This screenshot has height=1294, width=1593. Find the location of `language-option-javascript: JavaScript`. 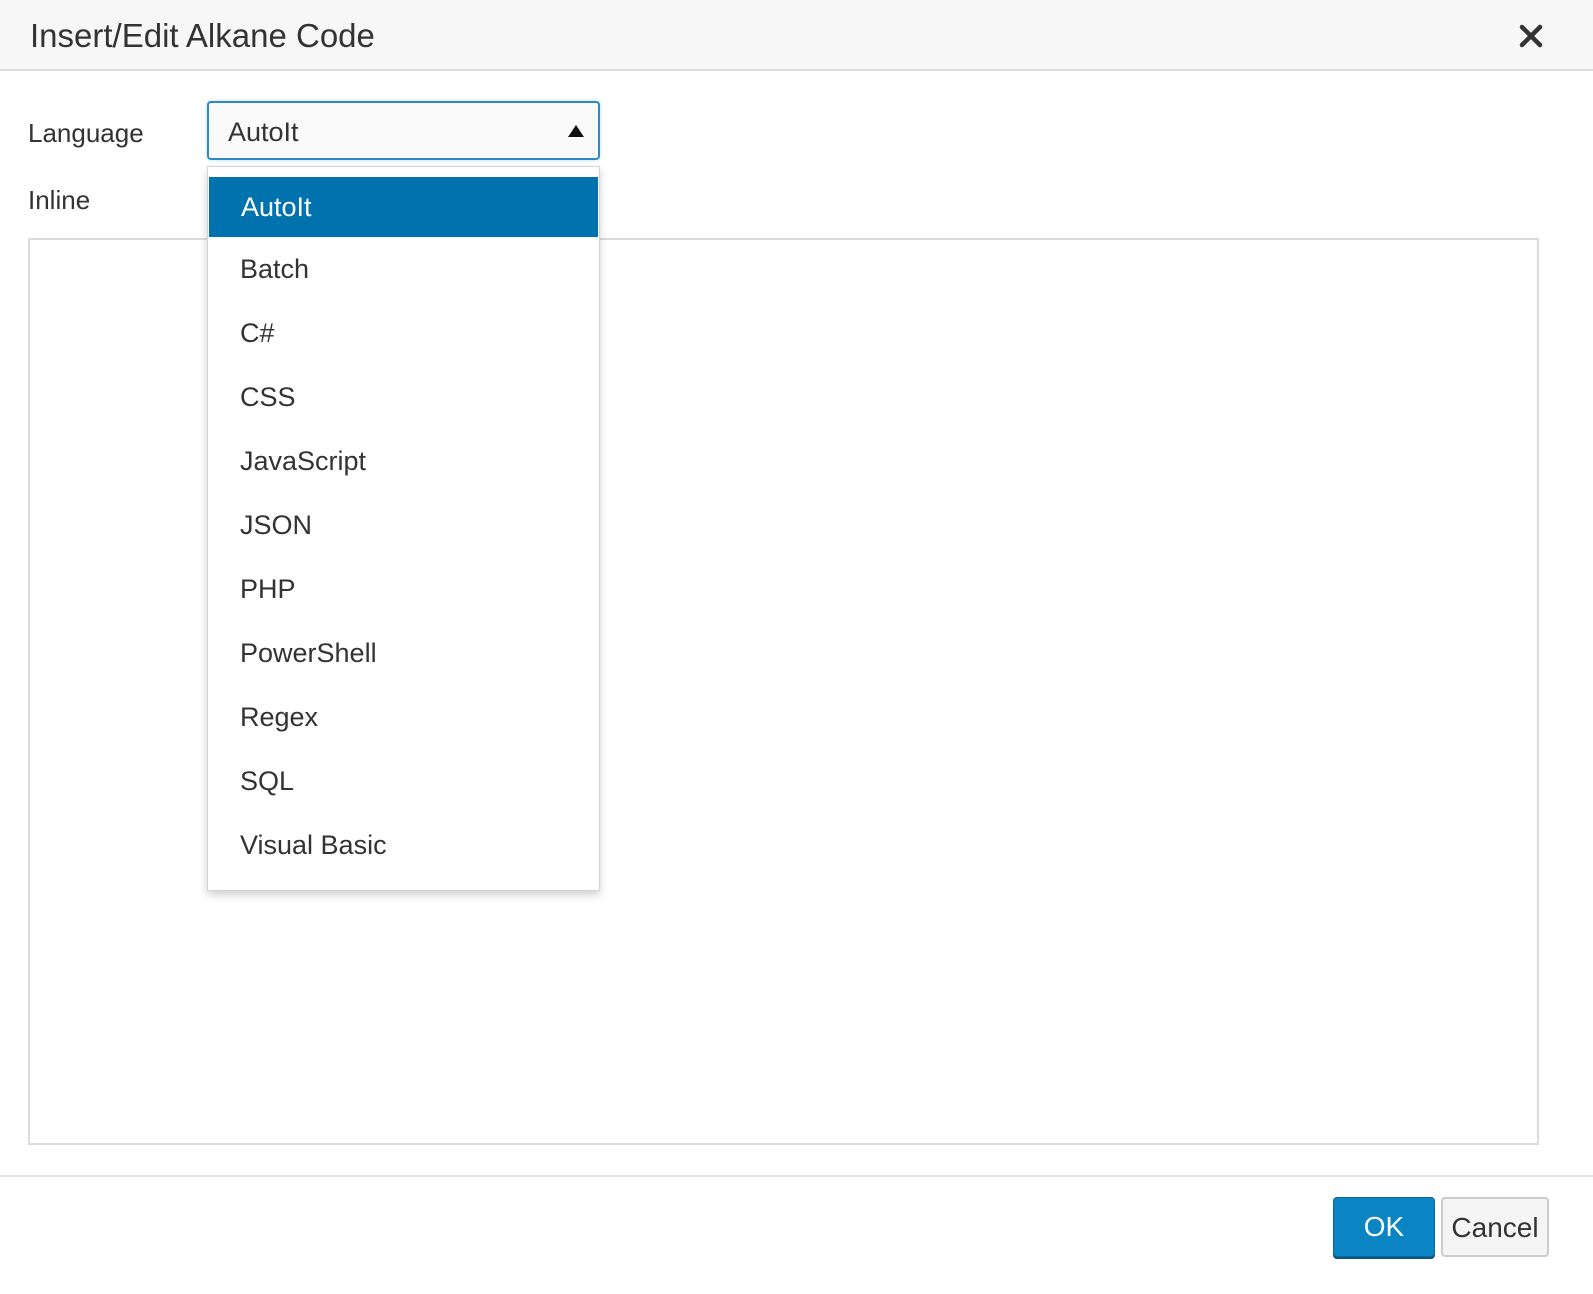

language-option-javascript: JavaScript is located at coordinates (403, 461).